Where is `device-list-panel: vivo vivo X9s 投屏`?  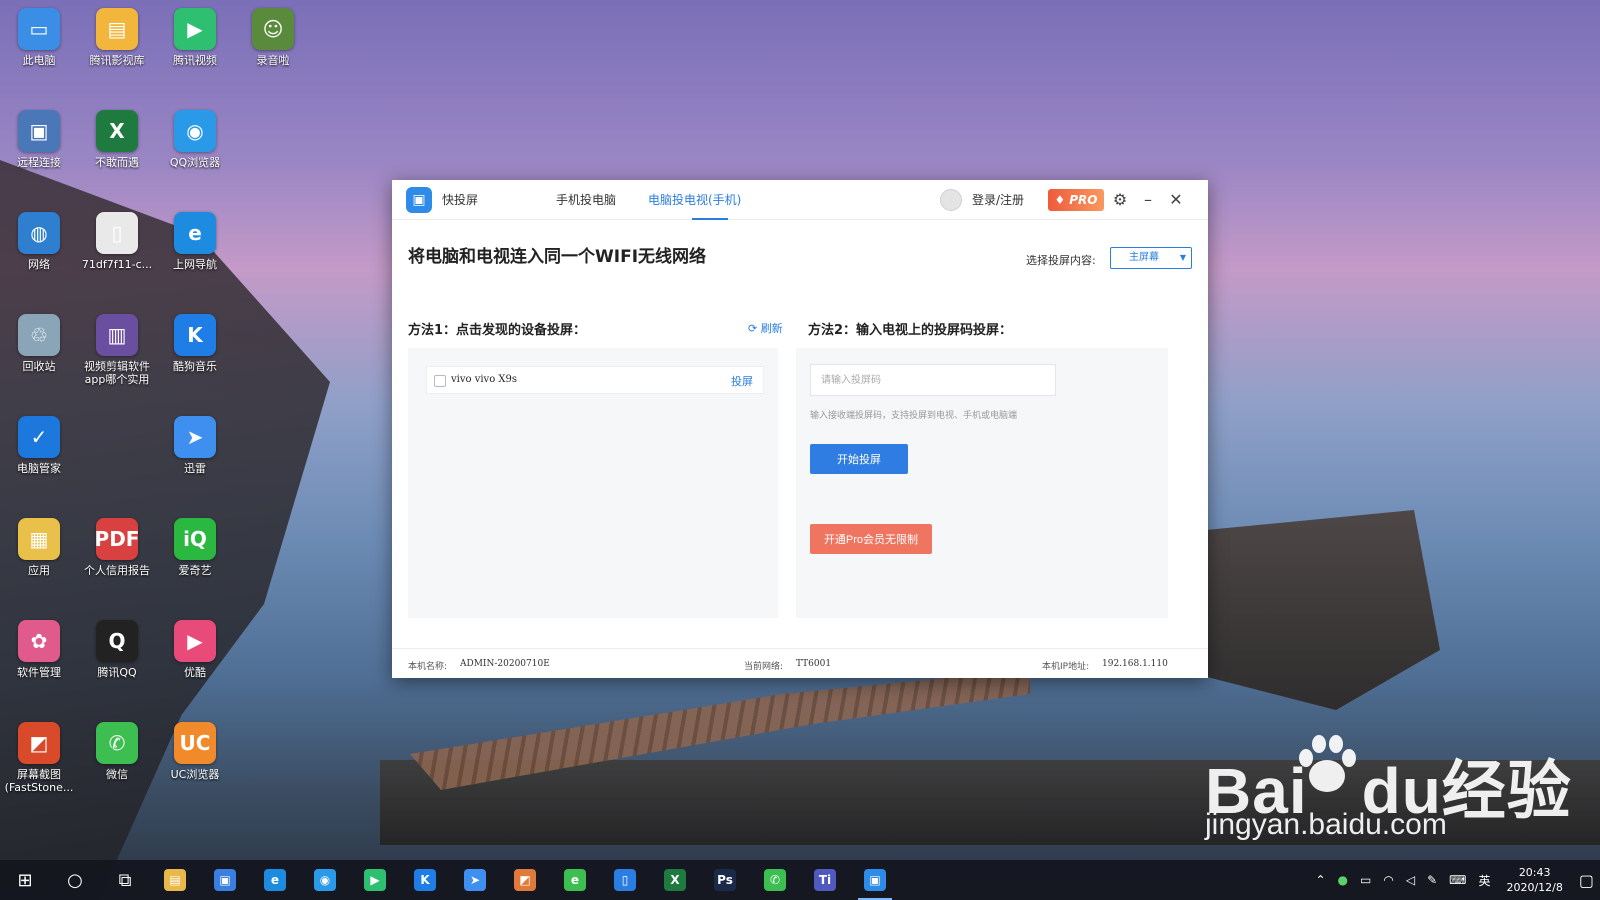 device-list-panel: vivo vivo X9s 投屏 is located at coordinates (593, 483).